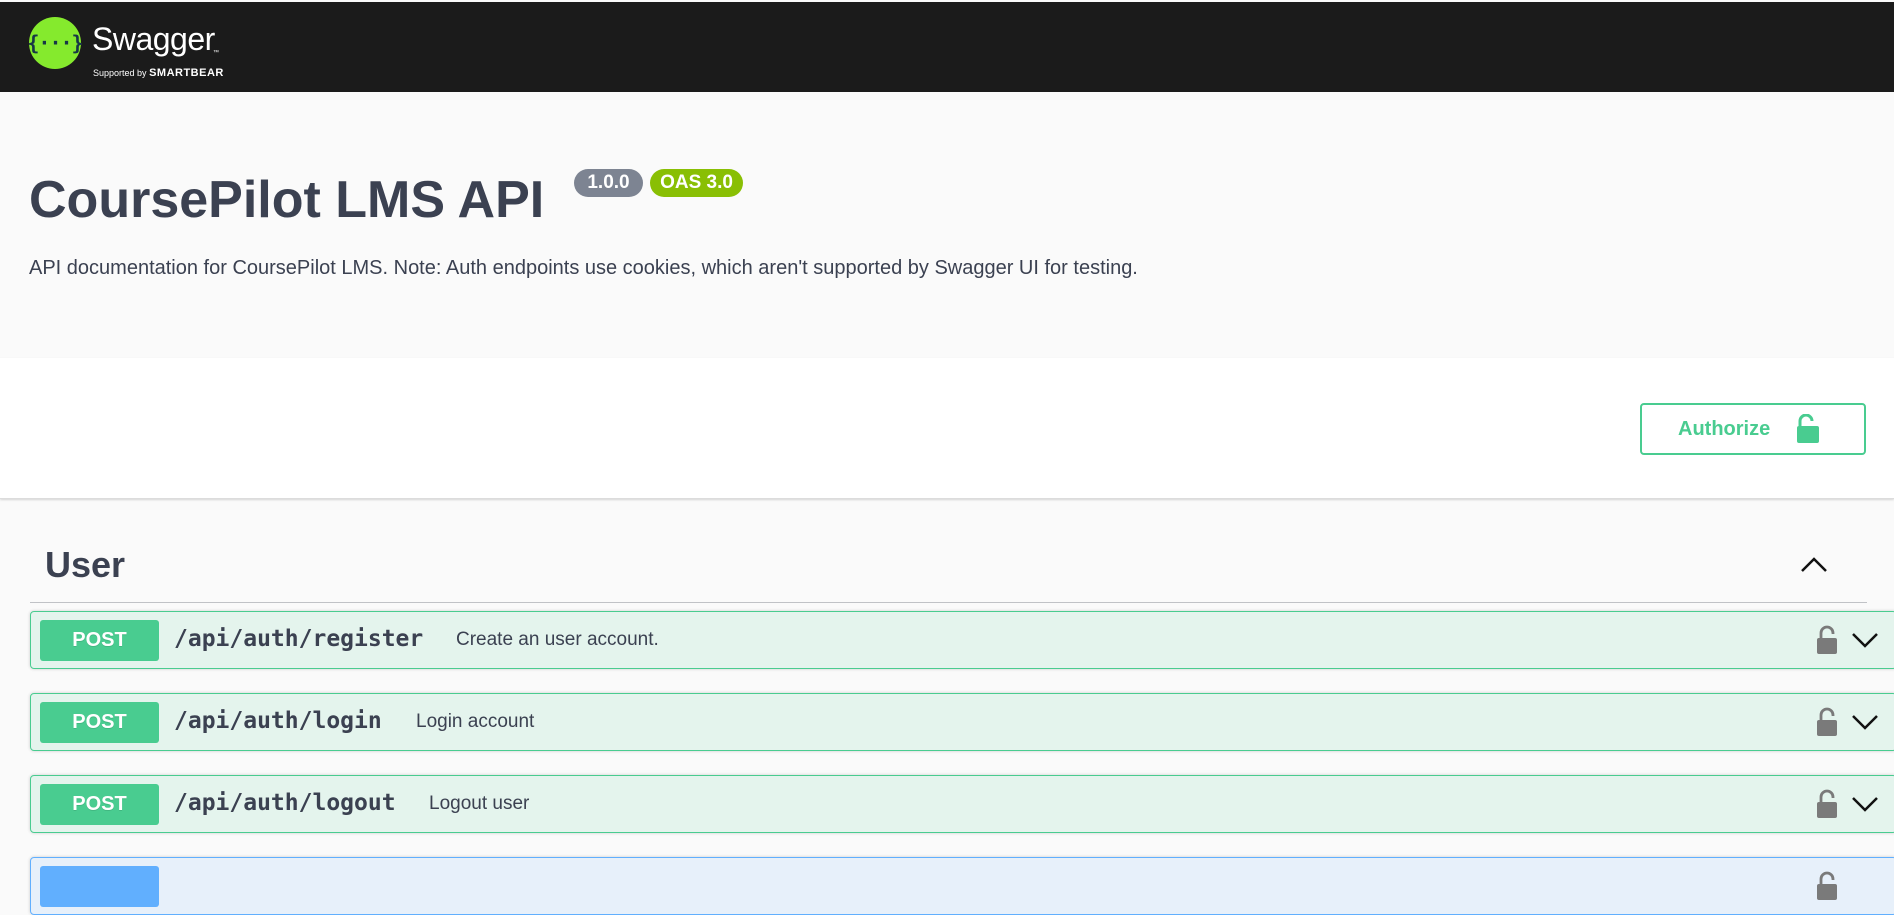 This screenshot has height=915, width=1894. Describe the element at coordinates (1724, 428) in the screenshot. I see `authorize-label: Authorize` at that location.